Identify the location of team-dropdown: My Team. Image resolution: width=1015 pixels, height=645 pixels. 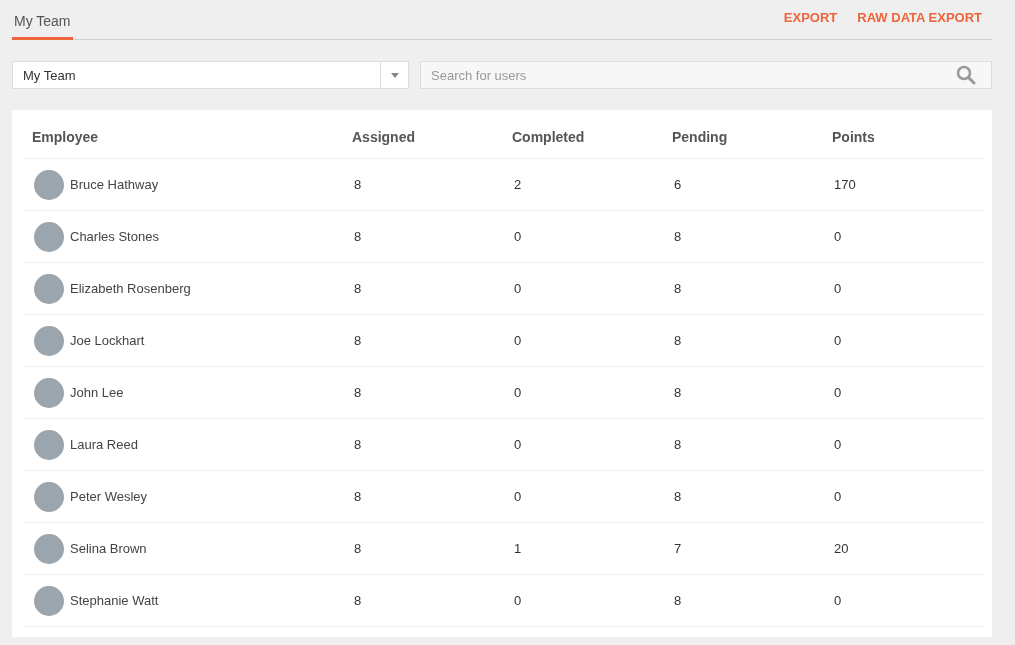
(210, 75).